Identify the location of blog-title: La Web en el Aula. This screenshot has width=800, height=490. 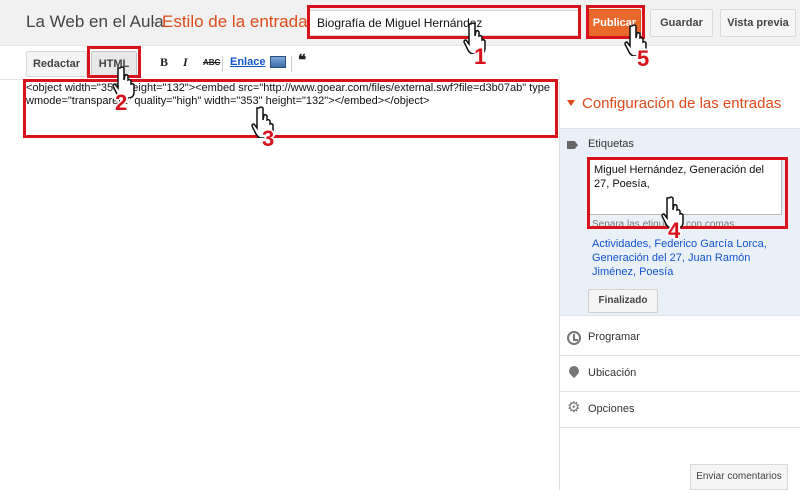
(95, 22).